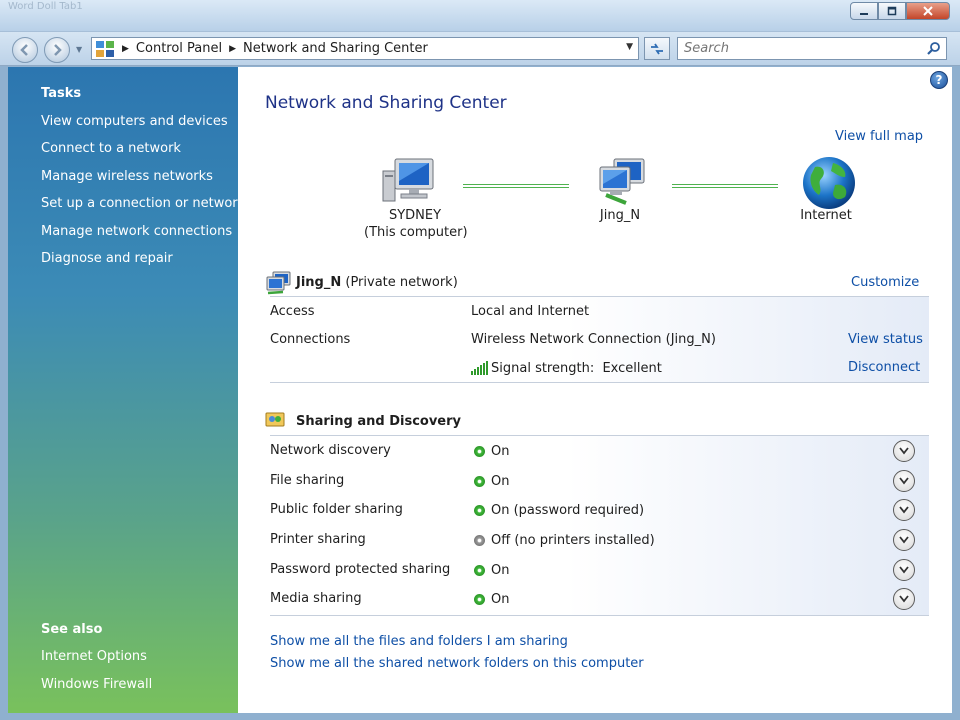 This screenshot has height=720, width=960. I want to click on expand-public-folder-button, so click(904, 510).